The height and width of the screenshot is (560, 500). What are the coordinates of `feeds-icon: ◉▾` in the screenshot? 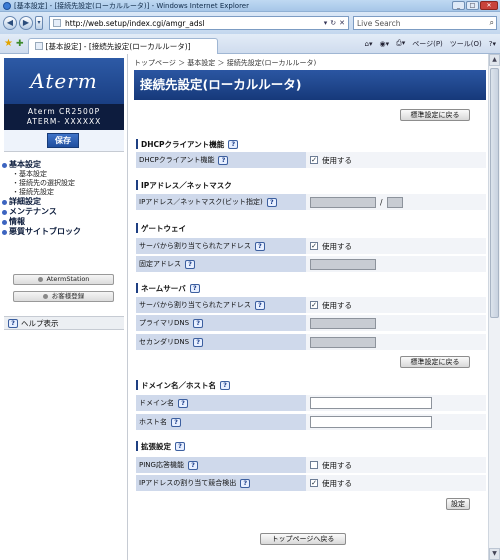 It's located at (384, 44).